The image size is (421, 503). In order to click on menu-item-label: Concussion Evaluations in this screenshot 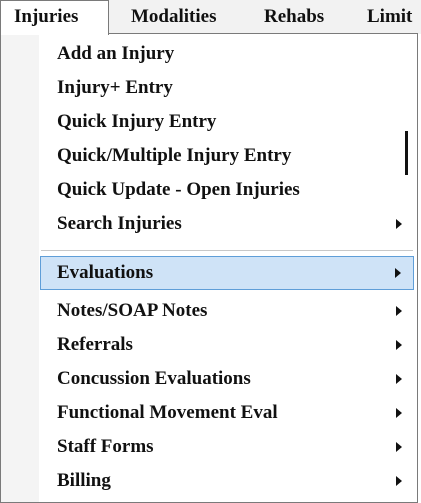, I will do `click(154, 378)`.